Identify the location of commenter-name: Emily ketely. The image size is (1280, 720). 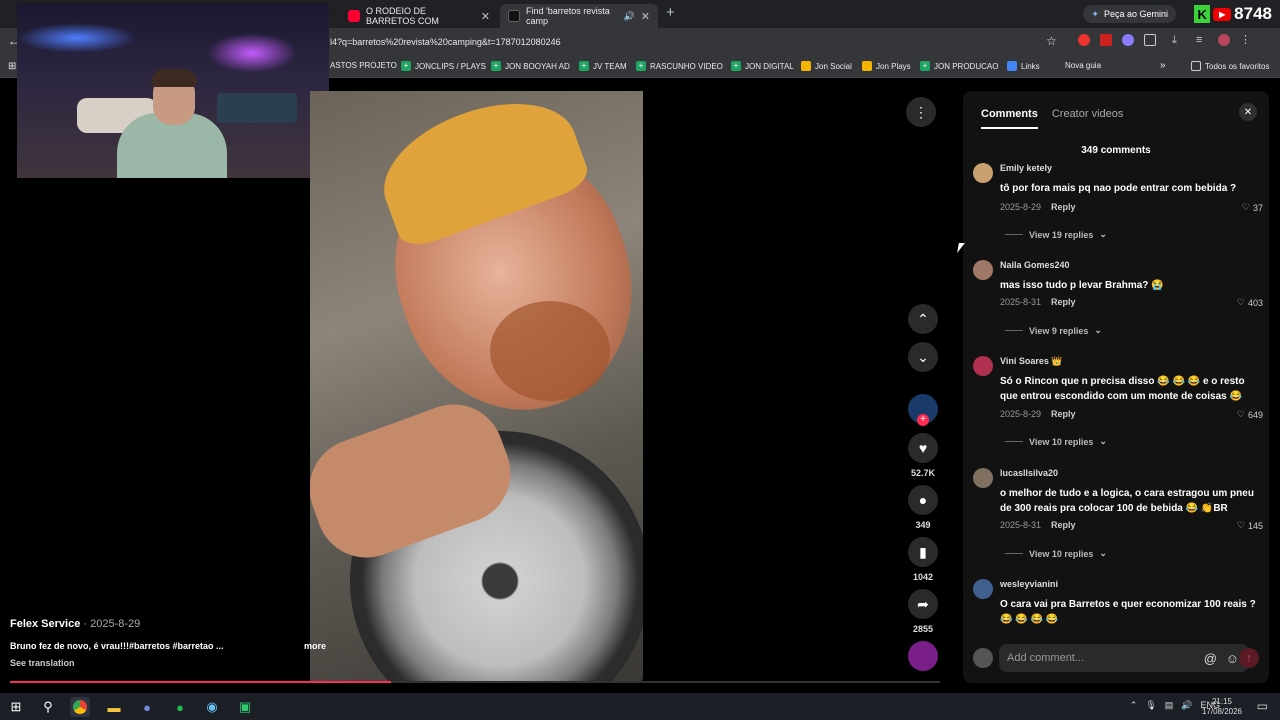
(1026, 168).